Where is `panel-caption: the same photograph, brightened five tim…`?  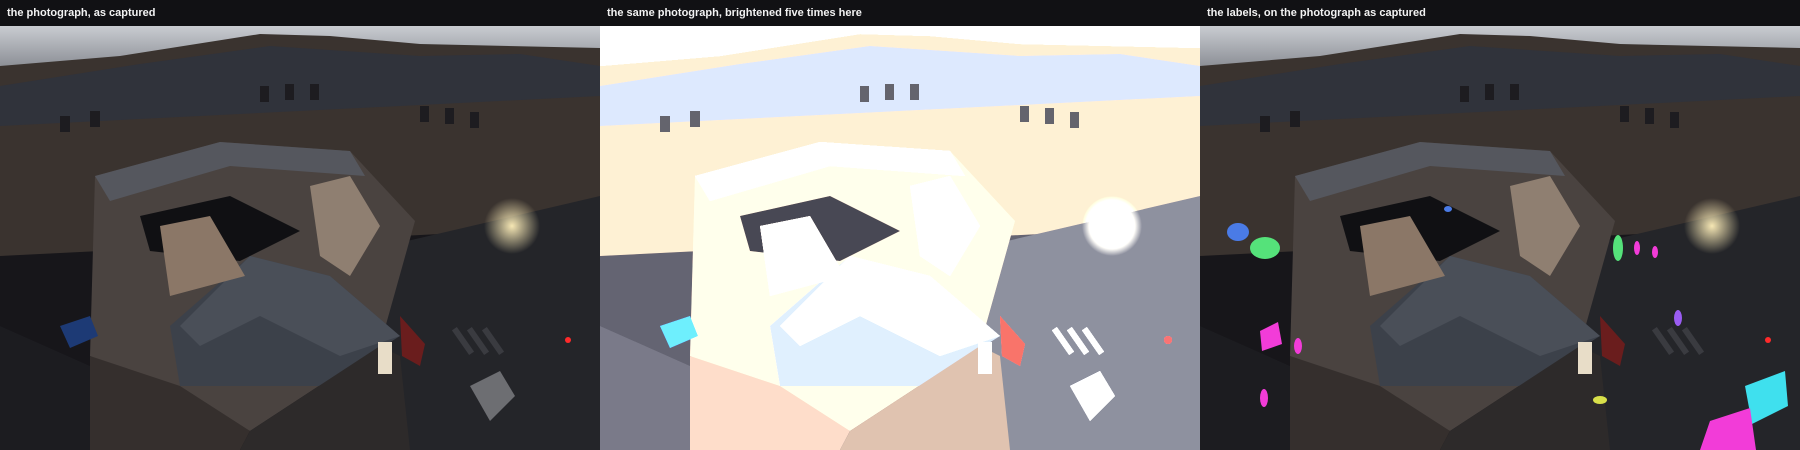 panel-caption: the same photograph, brightened five tim… is located at coordinates (900, 13).